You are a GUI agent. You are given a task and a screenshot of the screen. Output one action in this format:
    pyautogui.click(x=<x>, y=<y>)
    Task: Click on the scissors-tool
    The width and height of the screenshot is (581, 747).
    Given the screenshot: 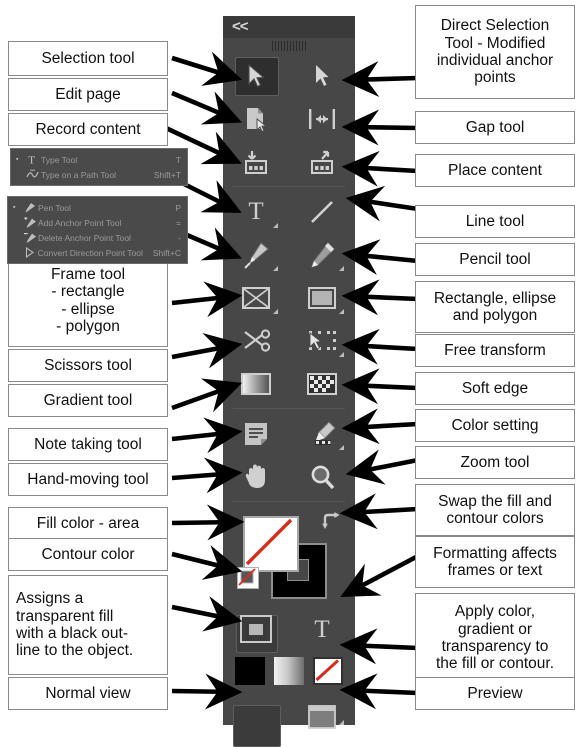 What is the action you would take?
    pyautogui.click(x=256, y=340)
    